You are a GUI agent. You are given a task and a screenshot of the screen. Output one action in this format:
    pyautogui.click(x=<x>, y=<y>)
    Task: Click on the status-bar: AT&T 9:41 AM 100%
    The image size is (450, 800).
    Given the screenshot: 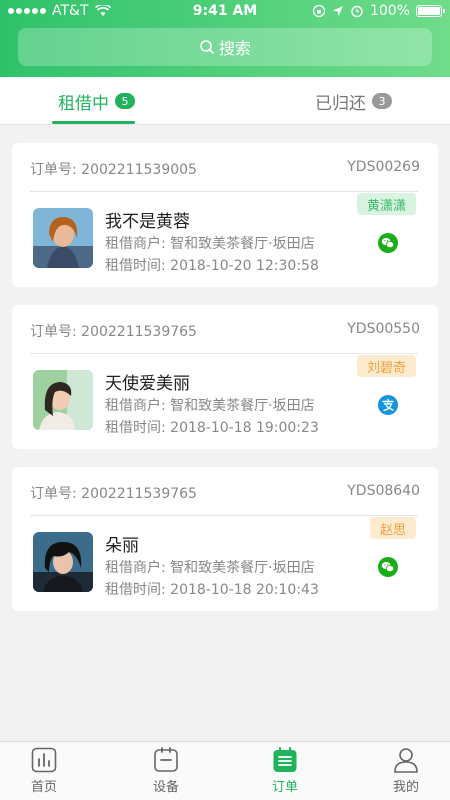 What is the action you would take?
    pyautogui.click(x=225, y=12)
    